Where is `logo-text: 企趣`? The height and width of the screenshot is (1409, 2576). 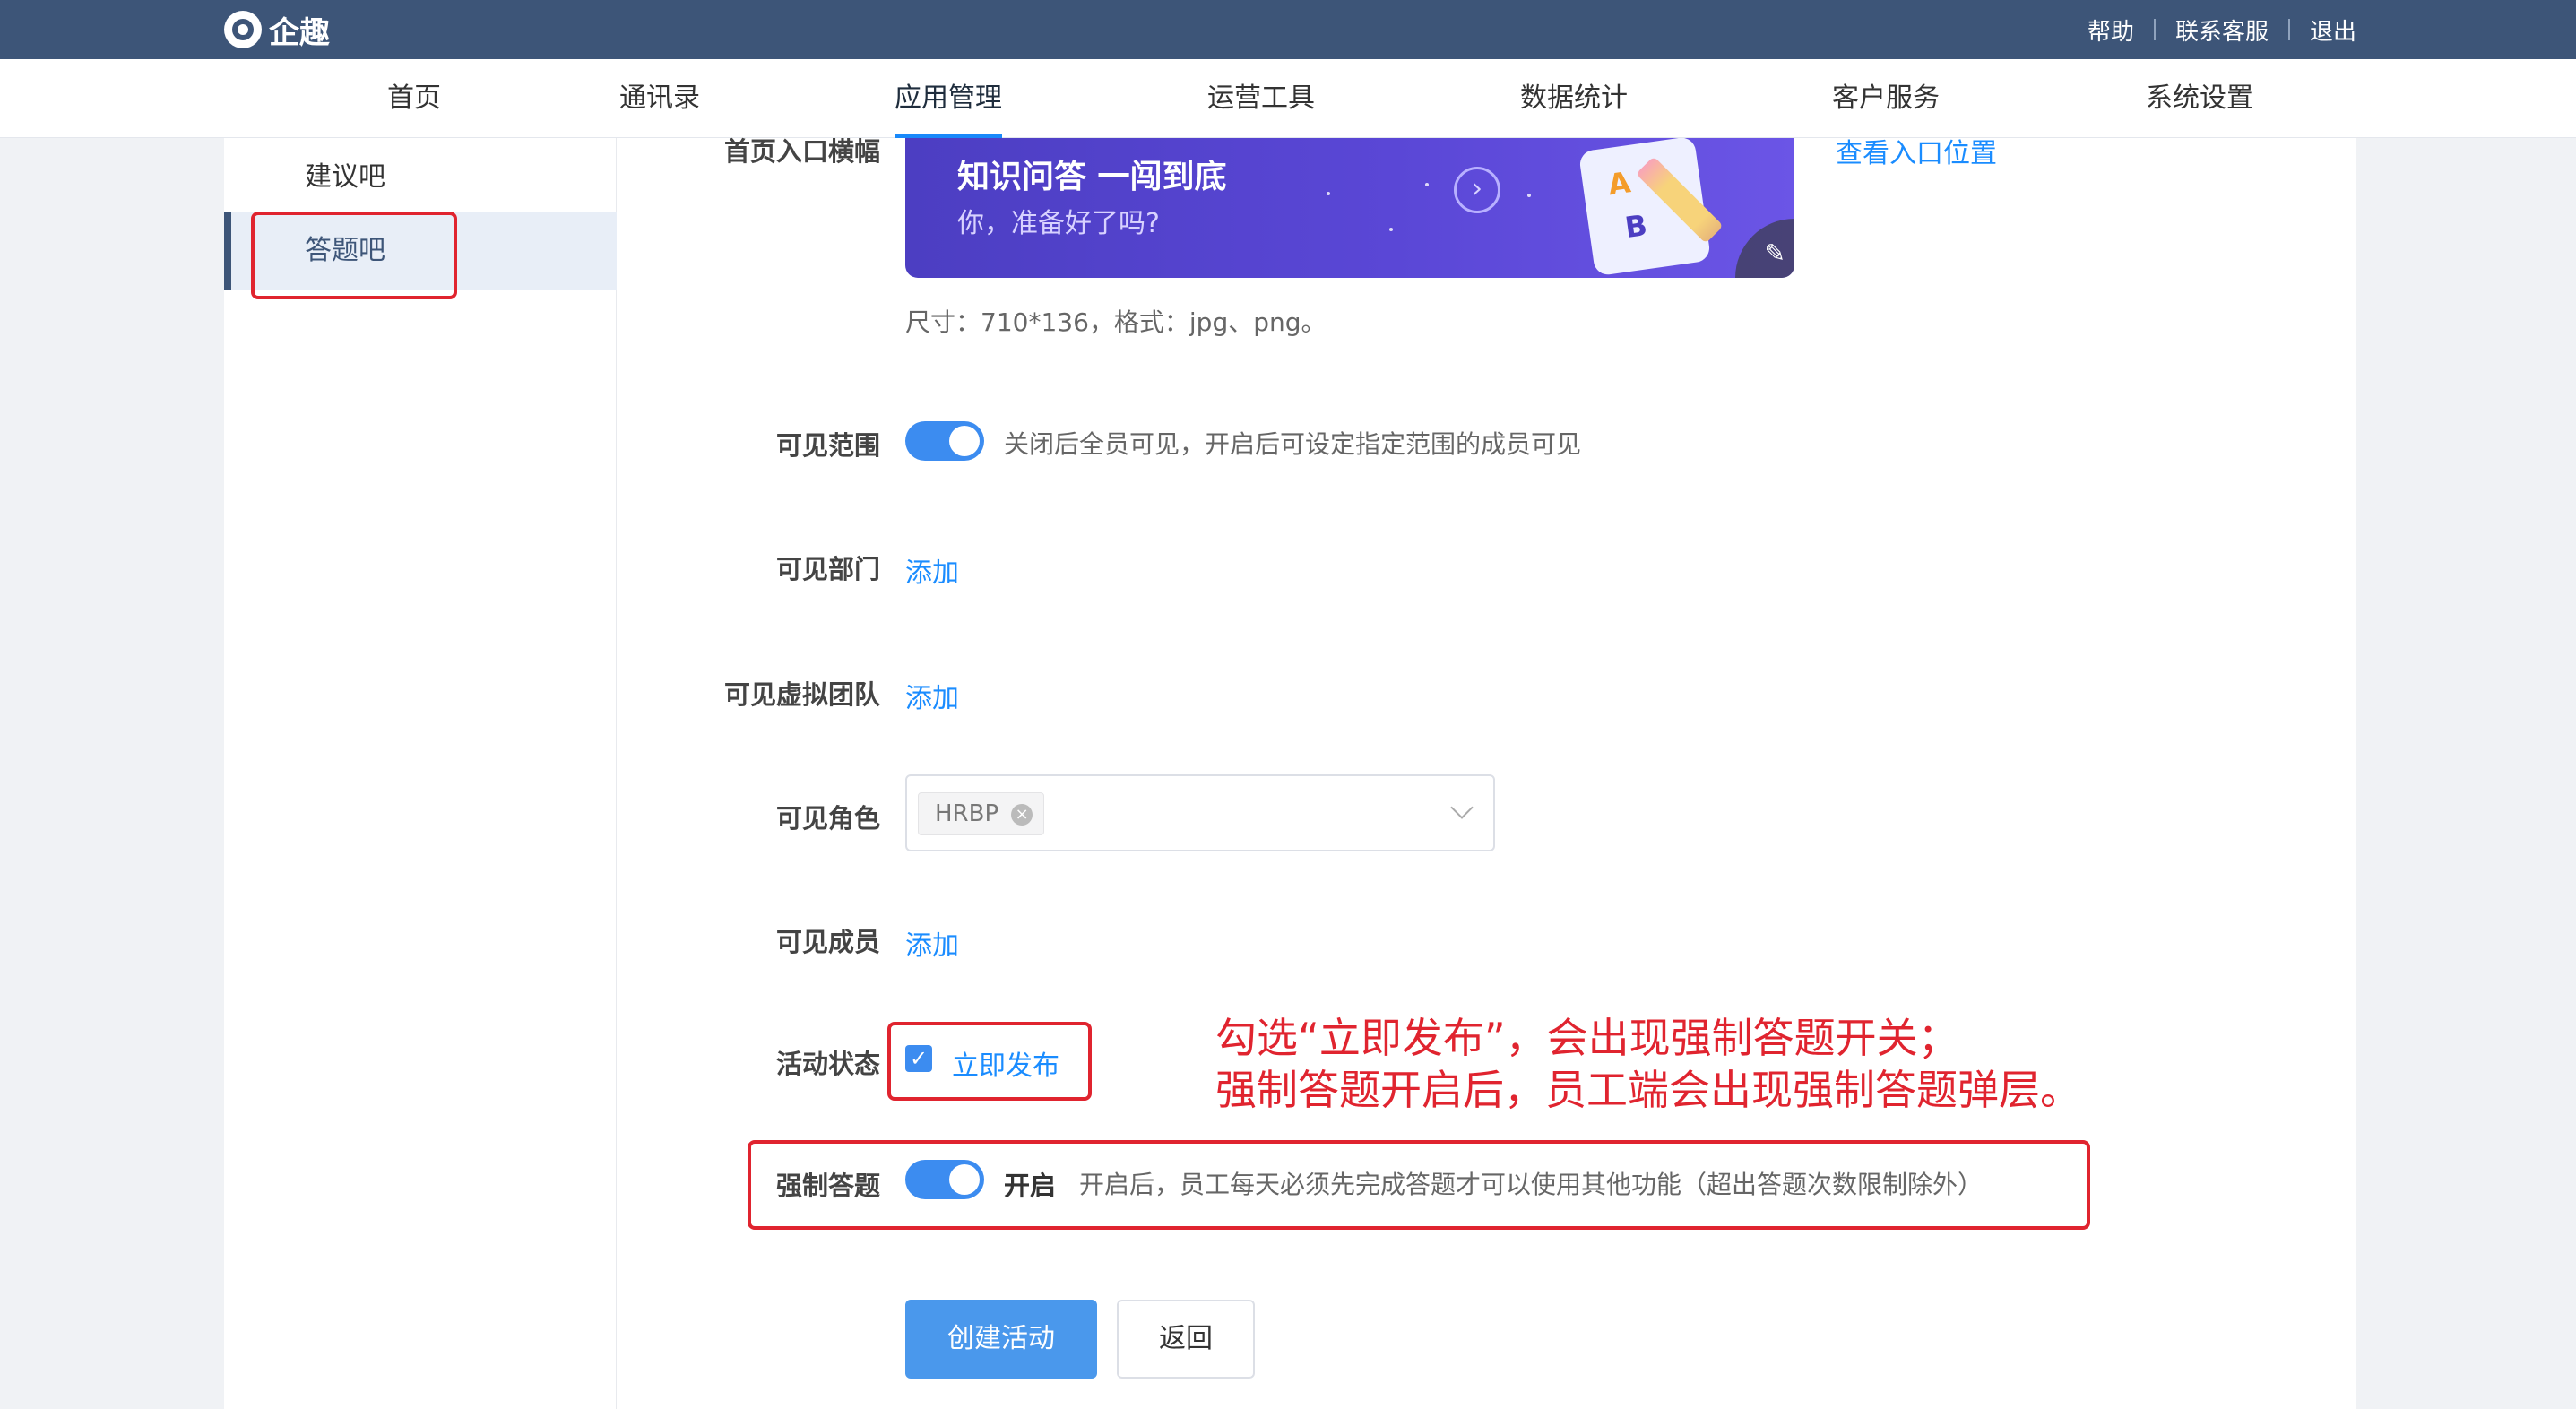
logo-text: 企趣 is located at coordinates (299, 32).